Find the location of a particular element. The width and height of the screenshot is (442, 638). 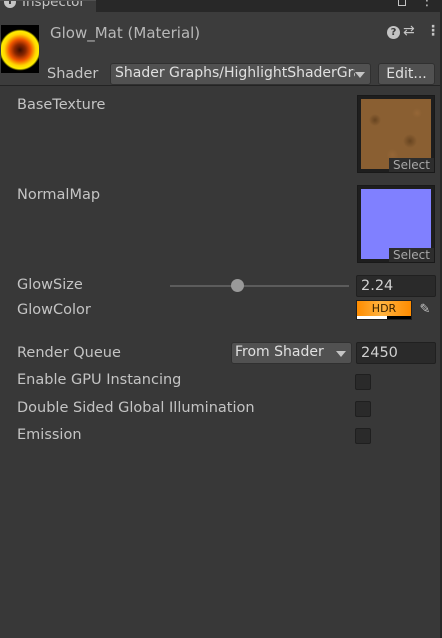

glow-size-slider-track is located at coordinates (259, 286).